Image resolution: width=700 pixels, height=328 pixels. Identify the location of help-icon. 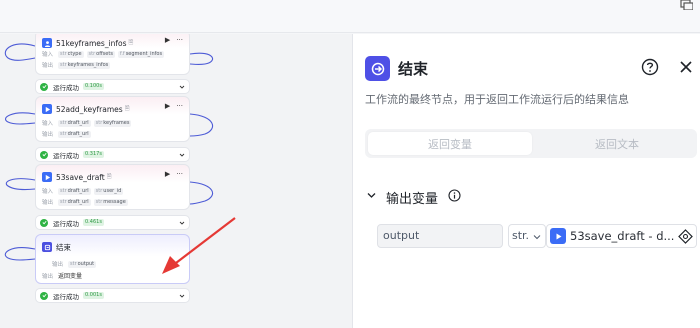
(650, 67).